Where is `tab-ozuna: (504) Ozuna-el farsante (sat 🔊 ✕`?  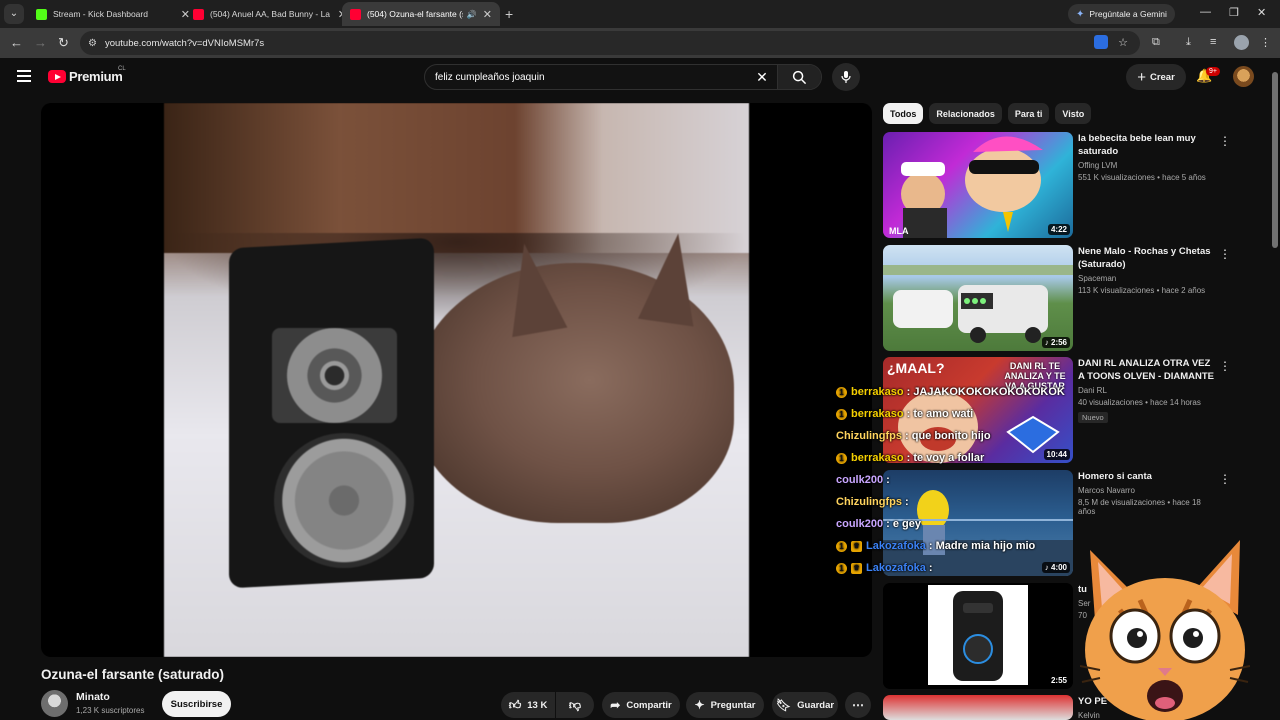 tab-ozuna: (504) Ozuna-el farsante (sat 🔊 ✕ is located at coordinates (421, 14).